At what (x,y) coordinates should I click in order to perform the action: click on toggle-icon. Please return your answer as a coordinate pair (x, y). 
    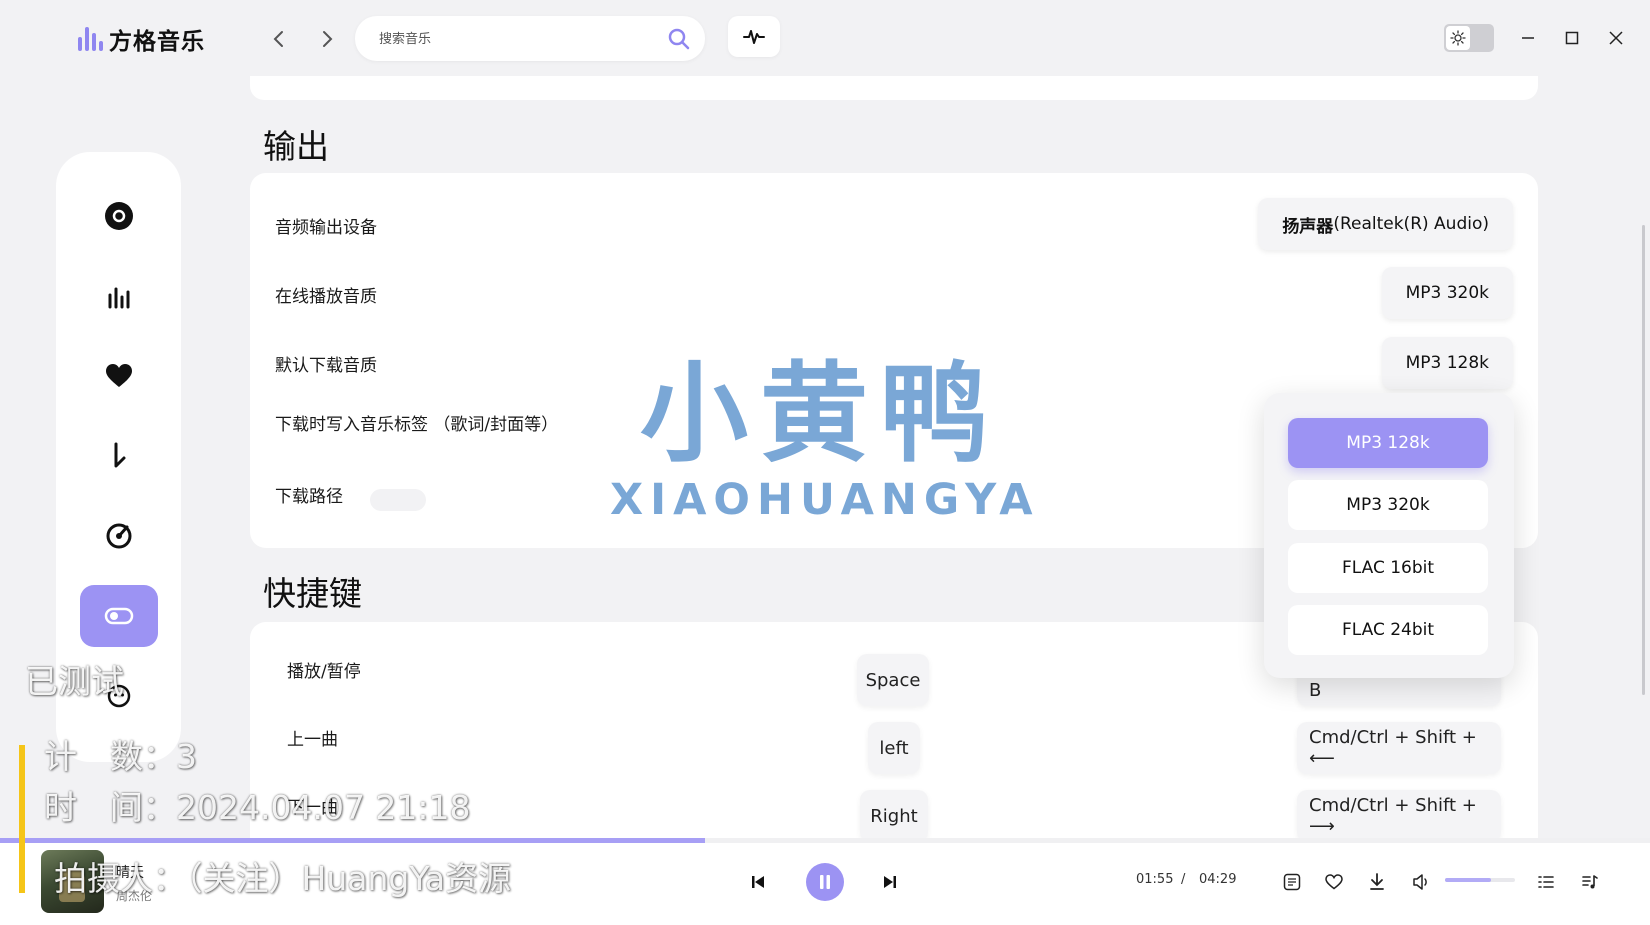
    Looking at the image, I should click on (119, 616).